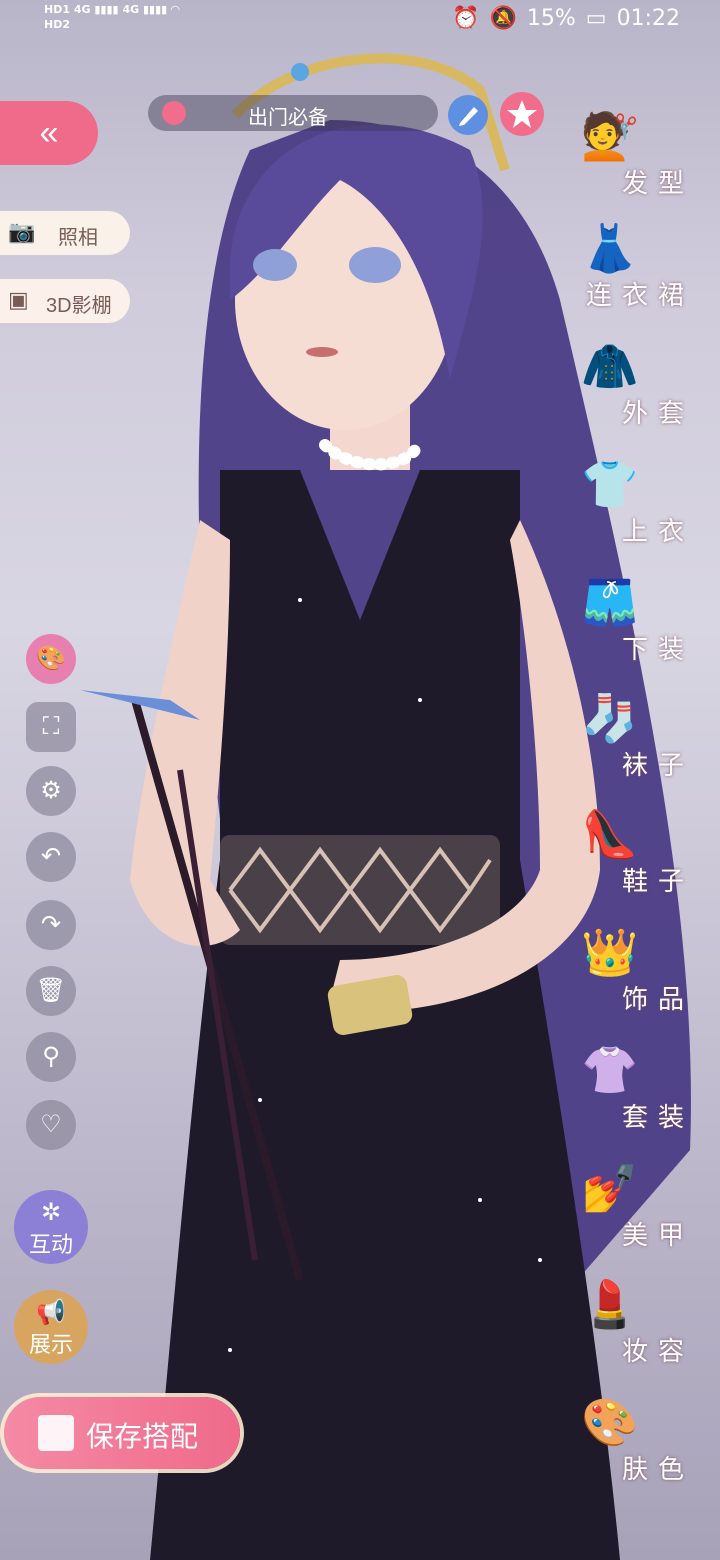 This screenshot has height=1560, width=720. I want to click on category-nails: 💅 美甲, so click(634, 1202).